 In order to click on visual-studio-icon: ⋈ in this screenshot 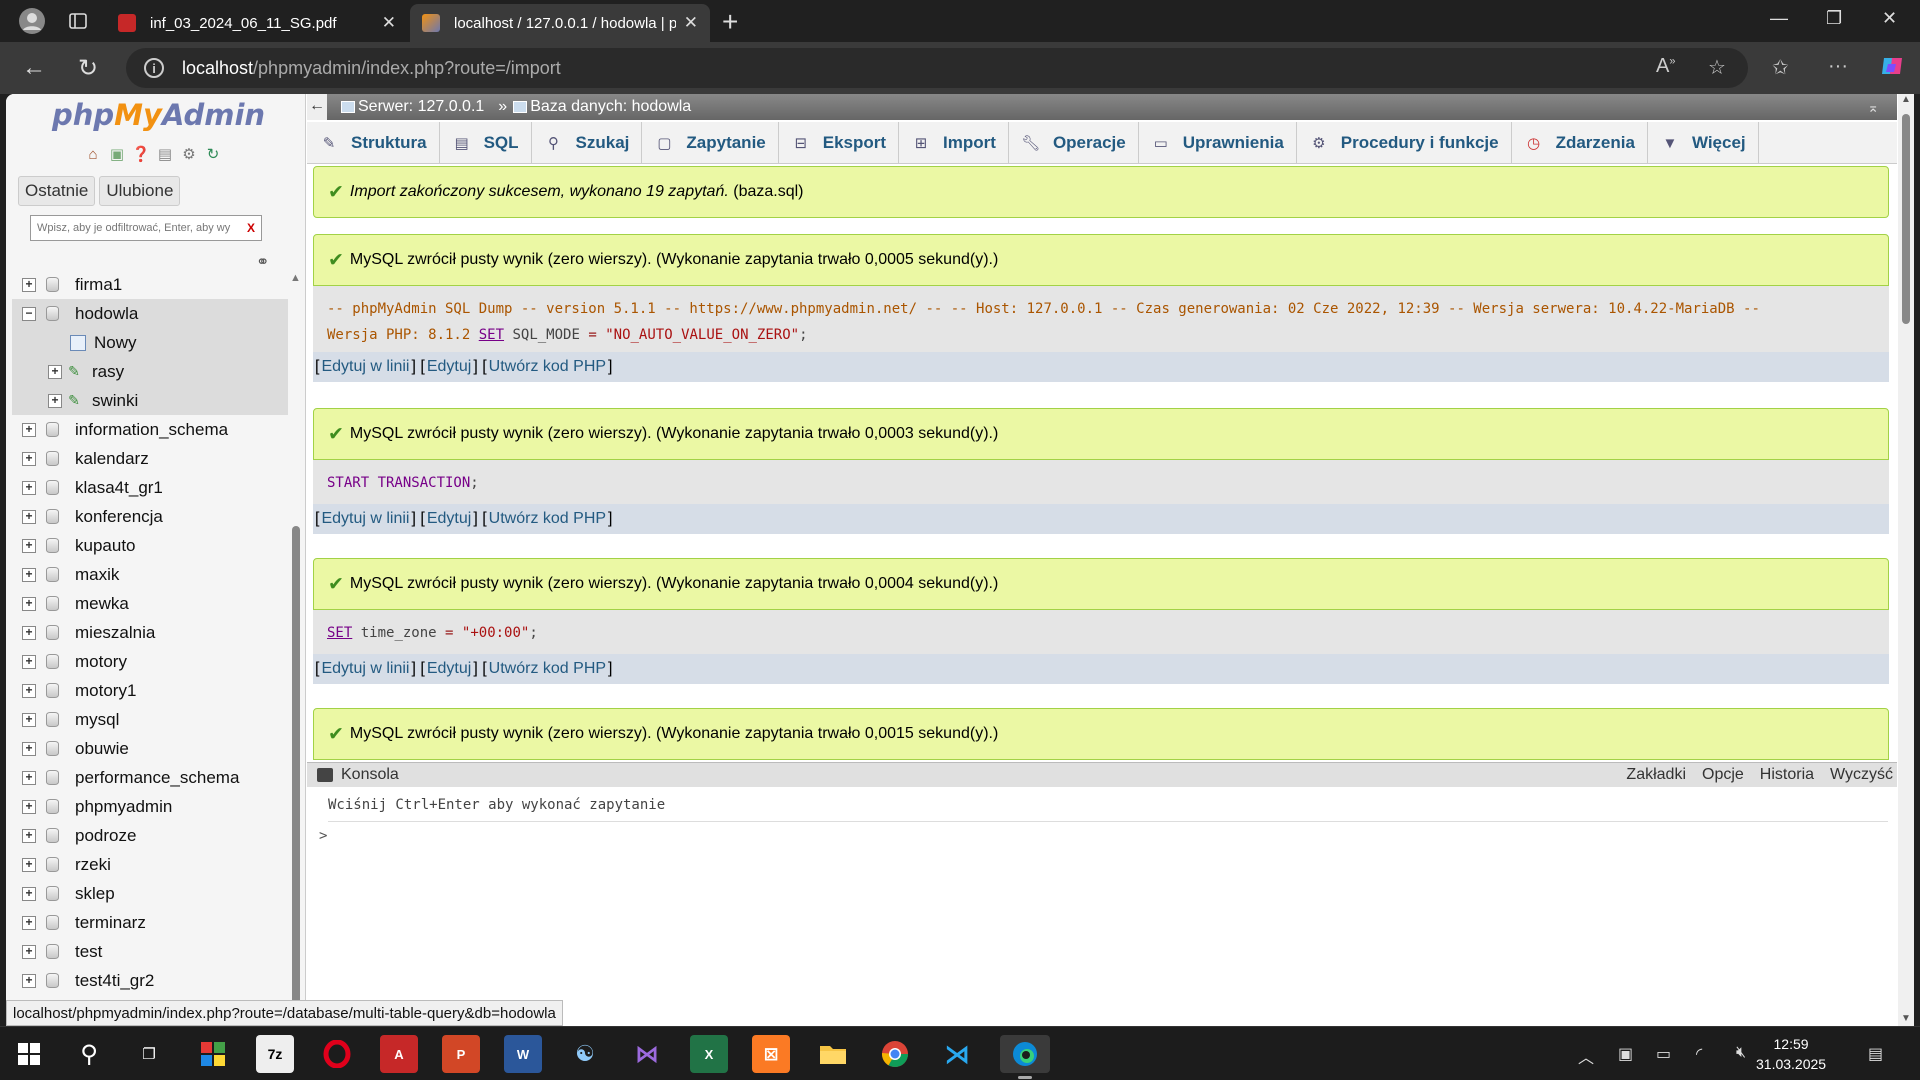, I will do `click(647, 1054)`.